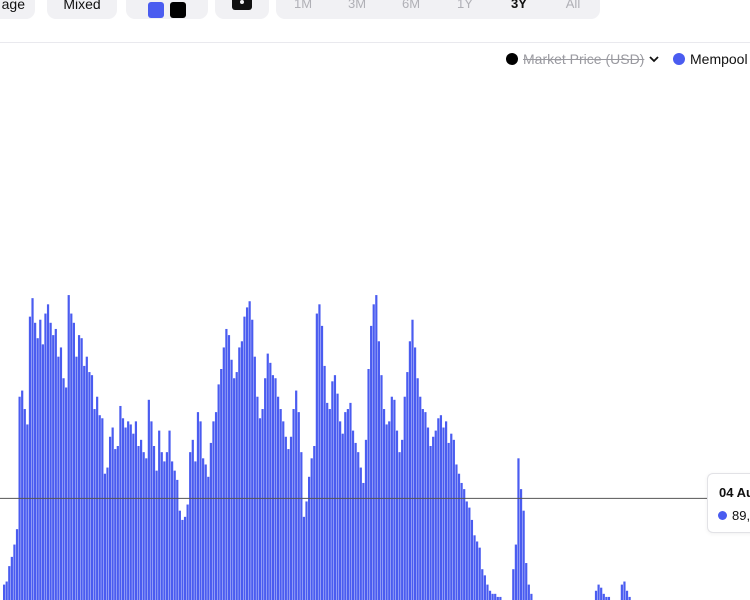  I want to click on series-color-swatch, so click(156, 10).